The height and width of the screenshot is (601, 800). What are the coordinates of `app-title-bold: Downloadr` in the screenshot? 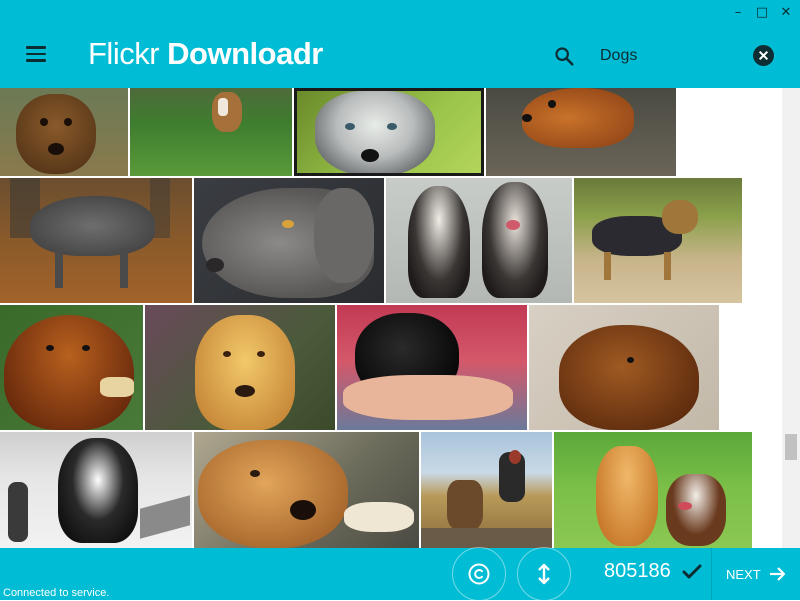 It's located at (245, 53).